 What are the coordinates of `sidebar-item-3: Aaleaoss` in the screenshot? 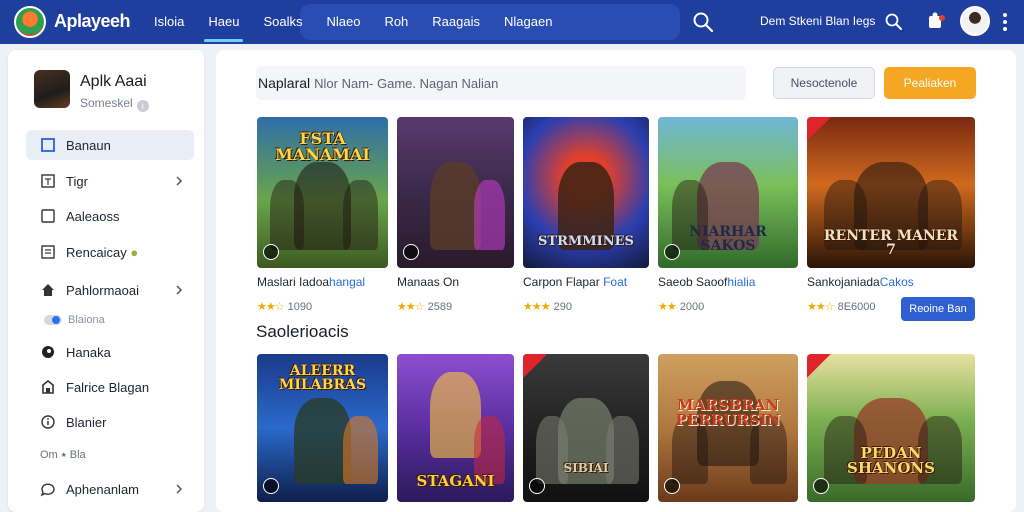 It's located at (110, 216).